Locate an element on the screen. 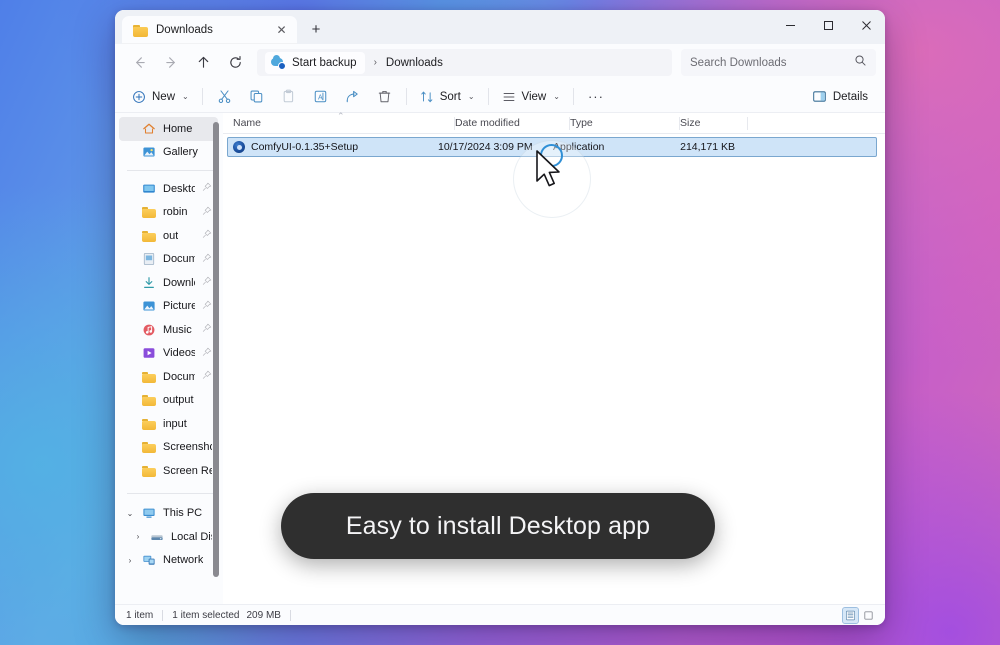  sidebar-item-screenshots: Screenshots is located at coordinates (168, 448).